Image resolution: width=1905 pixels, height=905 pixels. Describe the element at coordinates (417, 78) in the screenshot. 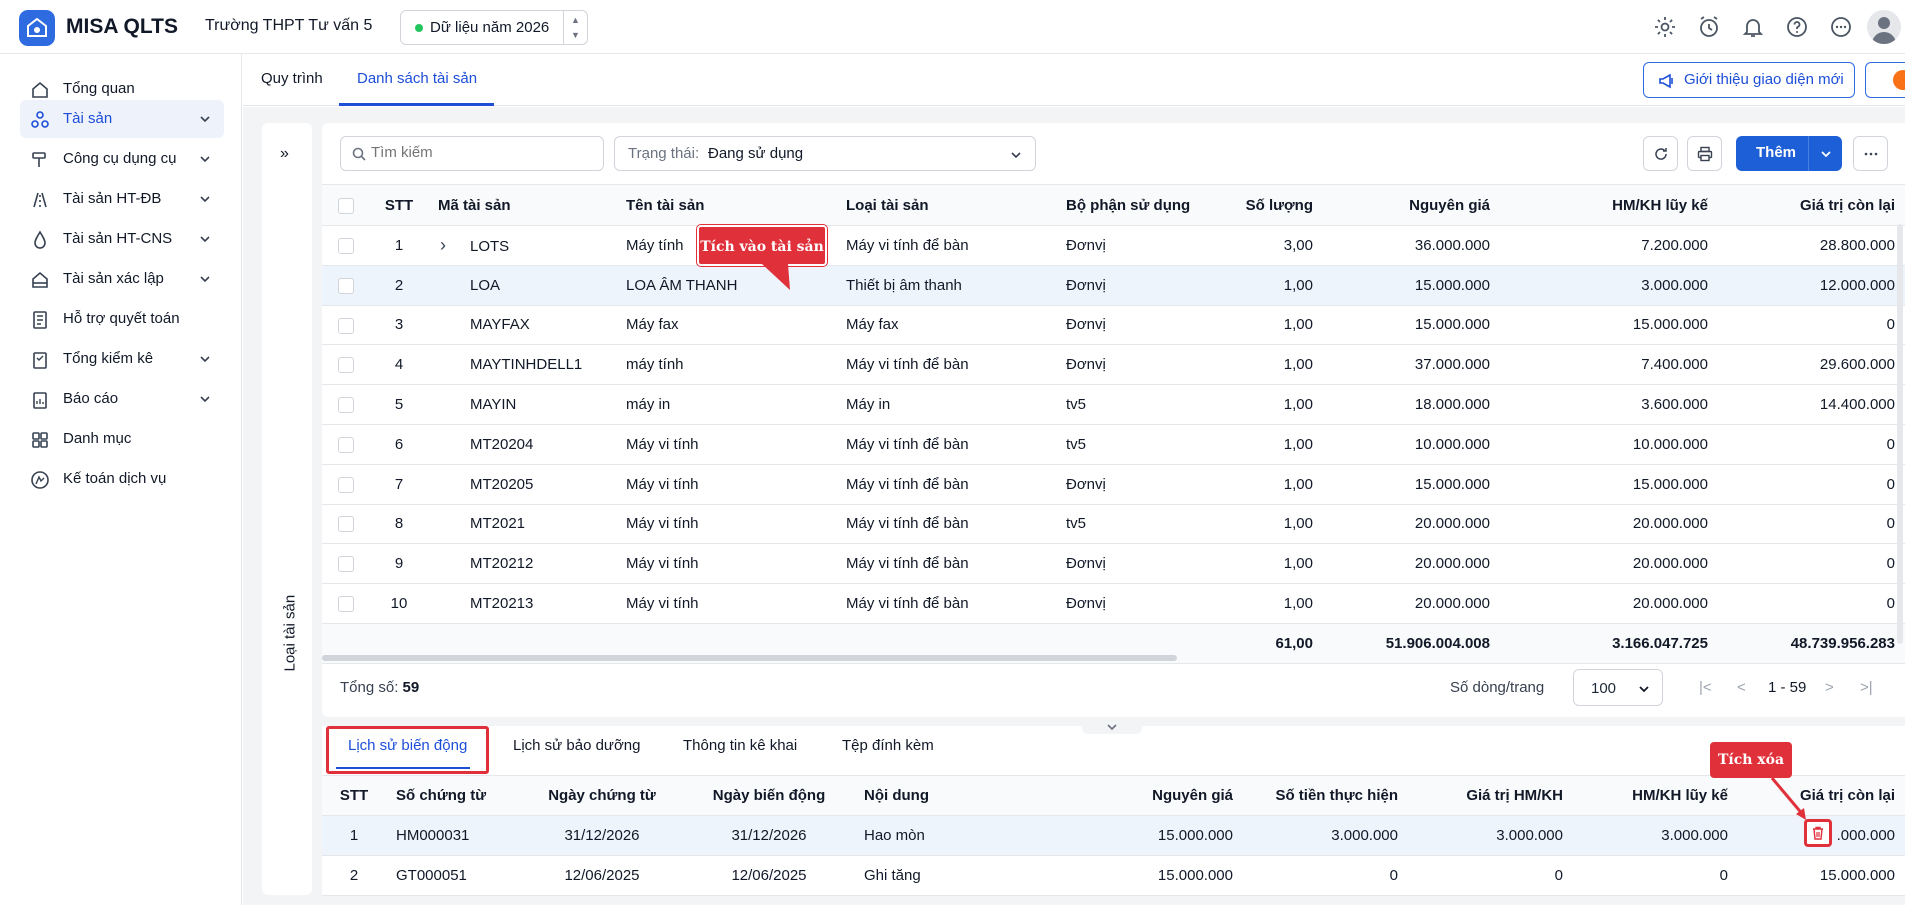

I see `tab-asset-list: Danh sách tài sản` at that location.